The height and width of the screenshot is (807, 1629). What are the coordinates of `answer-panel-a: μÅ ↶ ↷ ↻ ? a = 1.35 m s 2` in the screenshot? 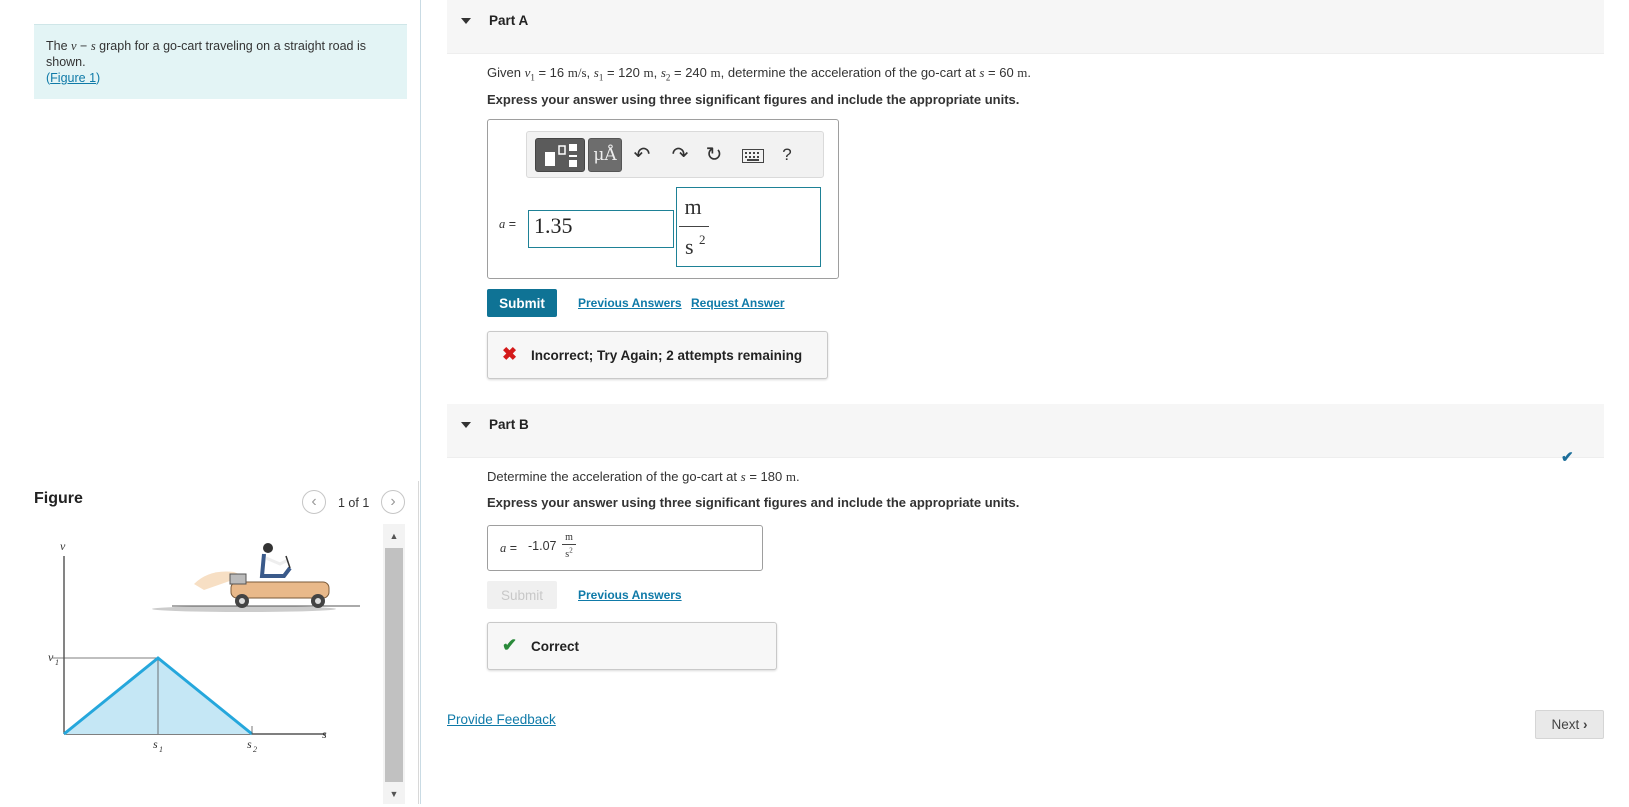 It's located at (663, 199).